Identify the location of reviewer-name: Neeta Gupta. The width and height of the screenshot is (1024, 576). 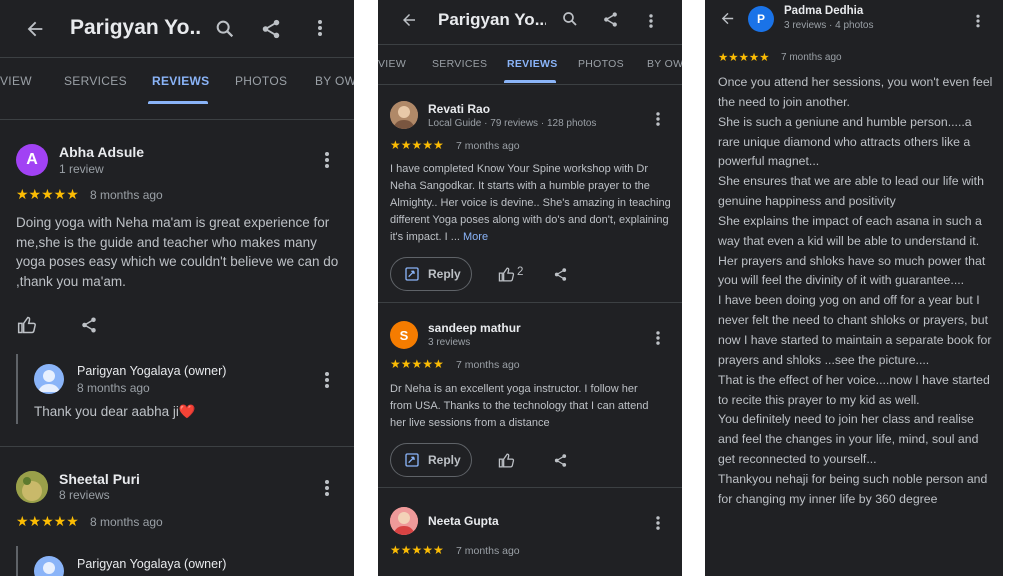
(463, 521).